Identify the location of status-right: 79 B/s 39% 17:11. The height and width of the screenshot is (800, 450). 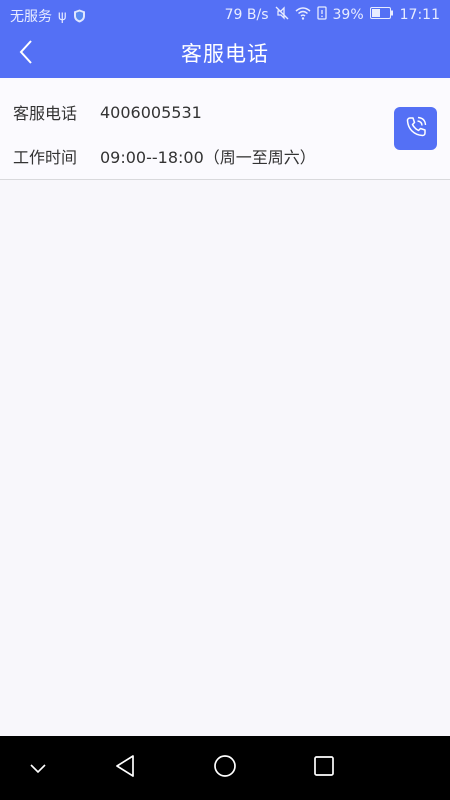
(332, 15).